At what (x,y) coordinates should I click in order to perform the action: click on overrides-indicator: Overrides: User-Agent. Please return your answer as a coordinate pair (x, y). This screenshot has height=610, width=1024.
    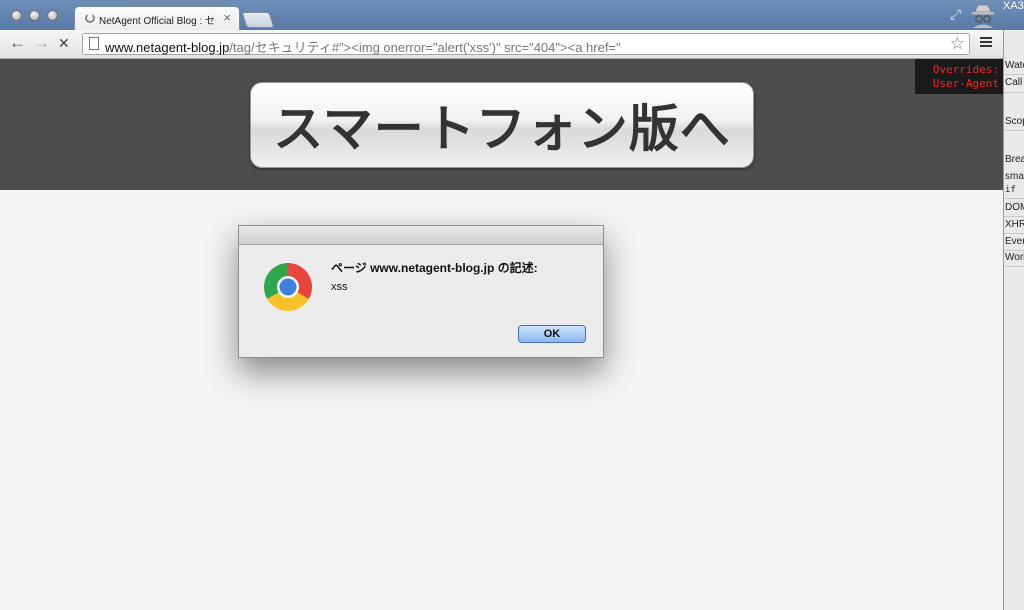
    Looking at the image, I should click on (959, 76).